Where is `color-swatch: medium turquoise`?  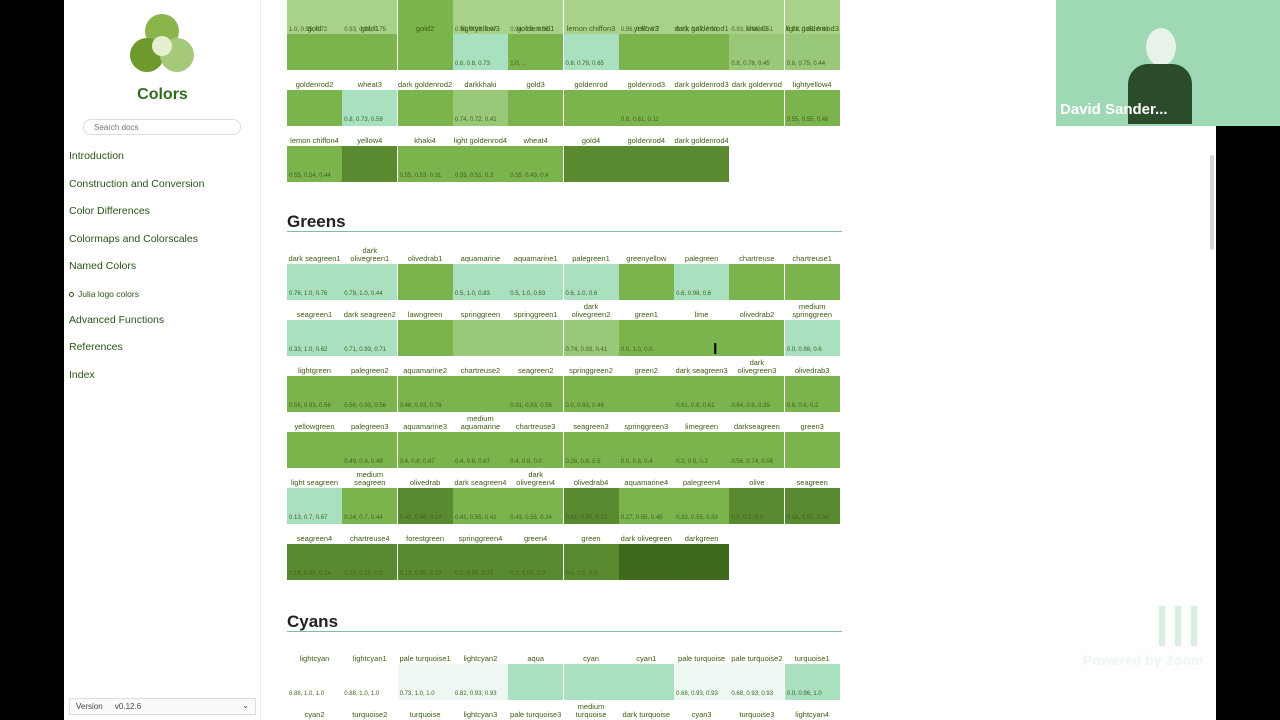 color-swatch: medium turquoise is located at coordinates (591, 711).